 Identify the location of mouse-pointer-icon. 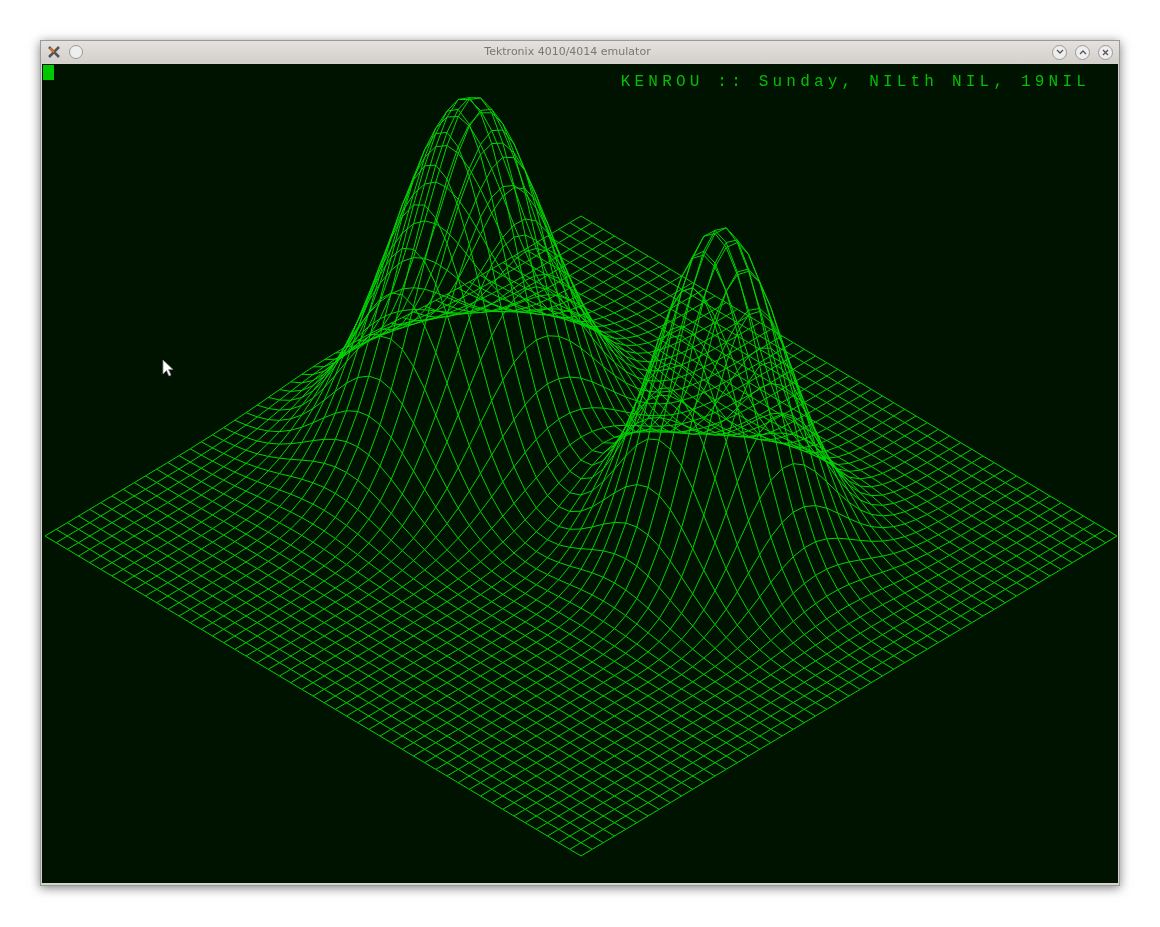
(168, 368).